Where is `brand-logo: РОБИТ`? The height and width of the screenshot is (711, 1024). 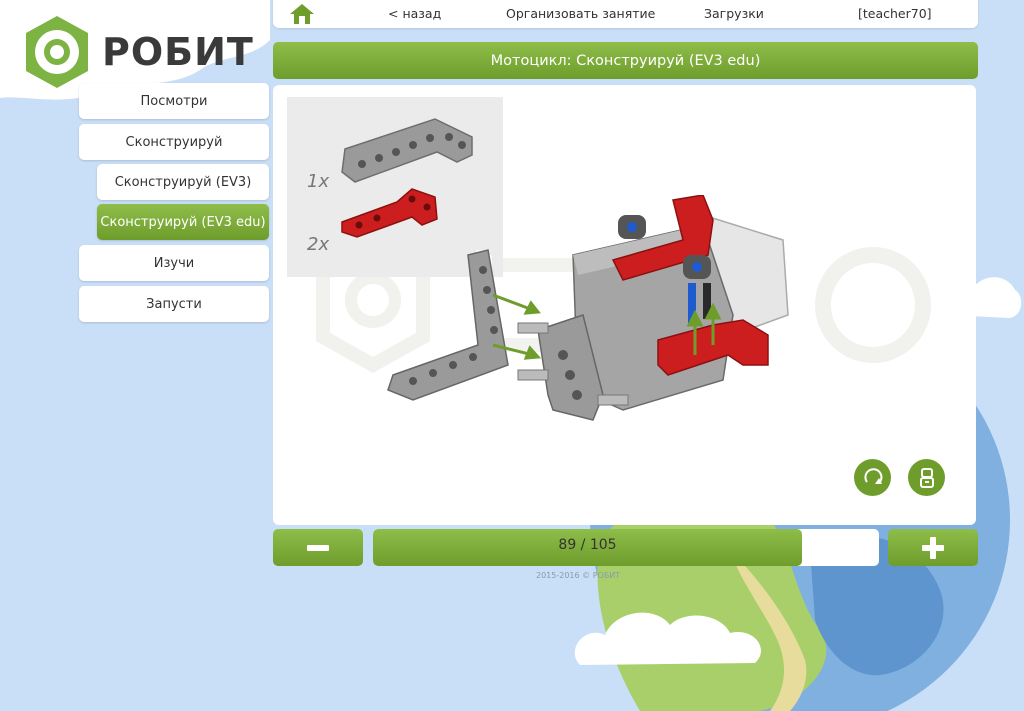 brand-logo: РОБИТ is located at coordinates (138, 52).